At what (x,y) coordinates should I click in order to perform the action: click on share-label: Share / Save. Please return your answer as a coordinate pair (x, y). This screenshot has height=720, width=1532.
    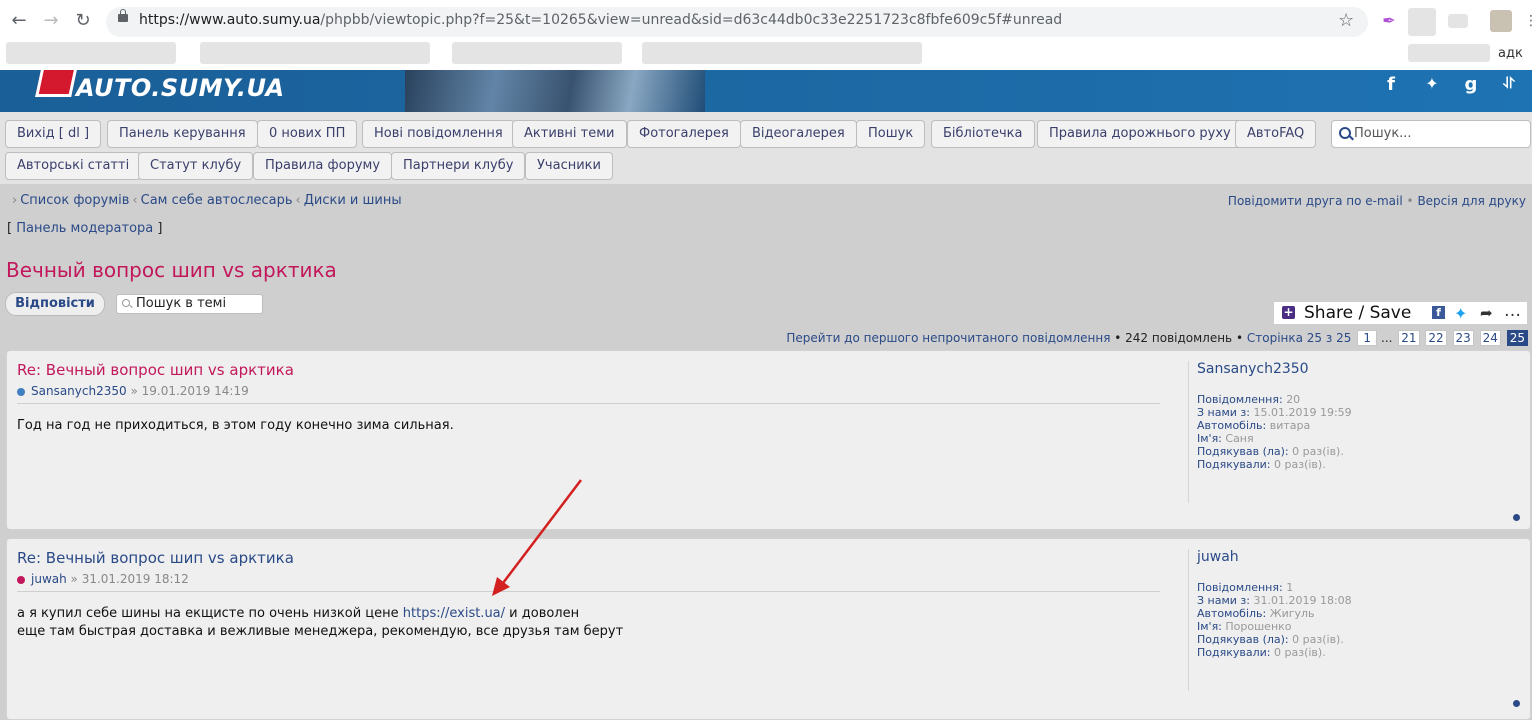
    Looking at the image, I should click on (1357, 313).